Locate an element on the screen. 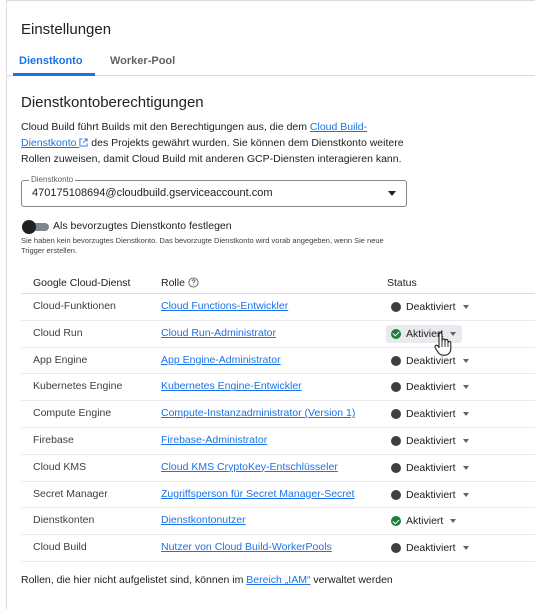 This screenshot has height=609, width=535. service-name: App Engine is located at coordinates (60, 359).